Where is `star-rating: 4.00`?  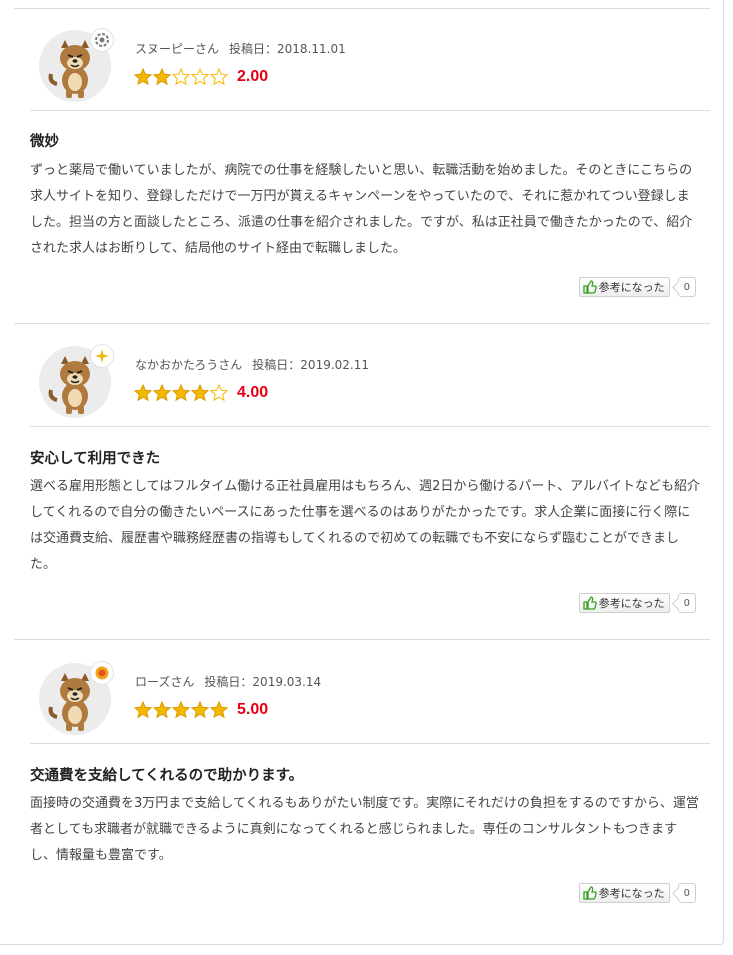 star-rating: 4.00 is located at coordinates (201, 393).